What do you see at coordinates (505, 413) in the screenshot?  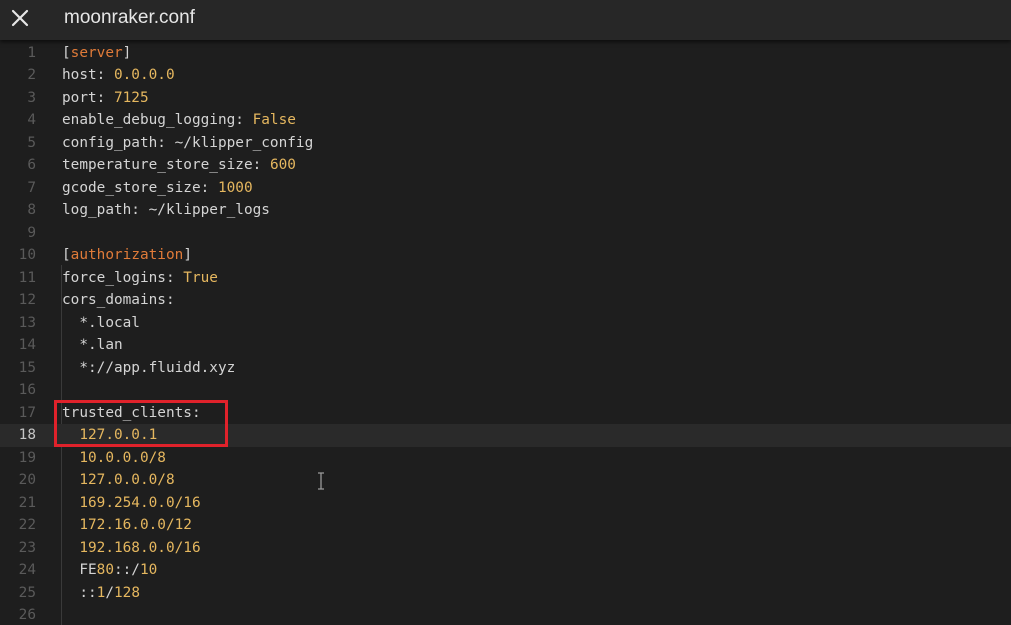 I see `code-line: 17 trusted_clients:` at bounding box center [505, 413].